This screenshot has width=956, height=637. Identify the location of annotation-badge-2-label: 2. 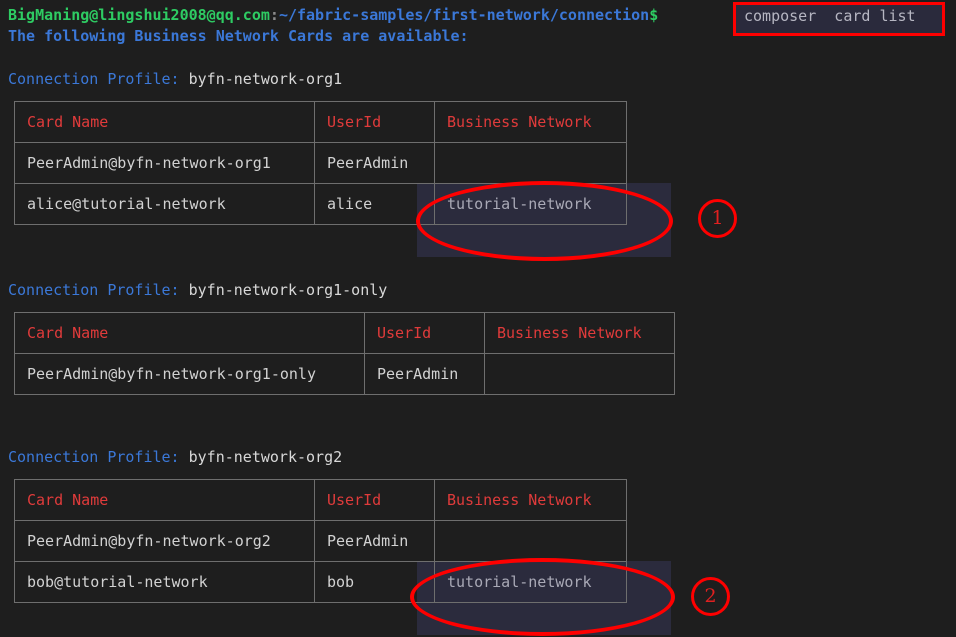
(710, 596).